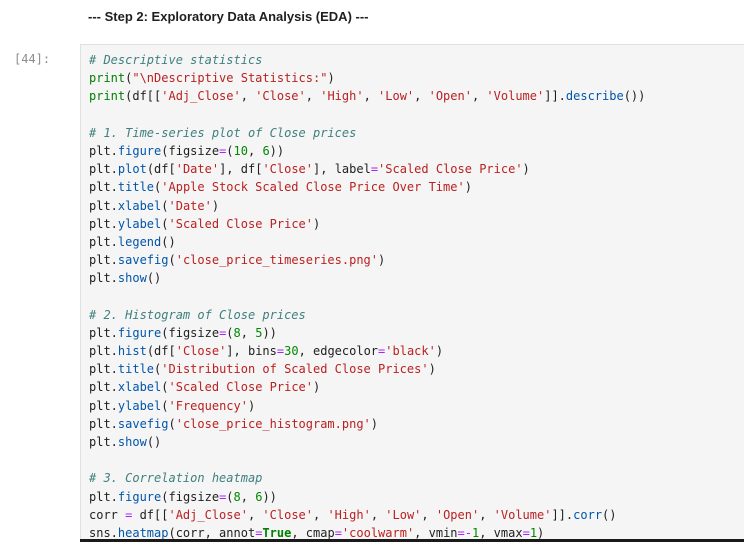  What do you see at coordinates (367, 151) in the screenshot?
I see `code-line: plt.figure(figsize=(10, 6))` at bounding box center [367, 151].